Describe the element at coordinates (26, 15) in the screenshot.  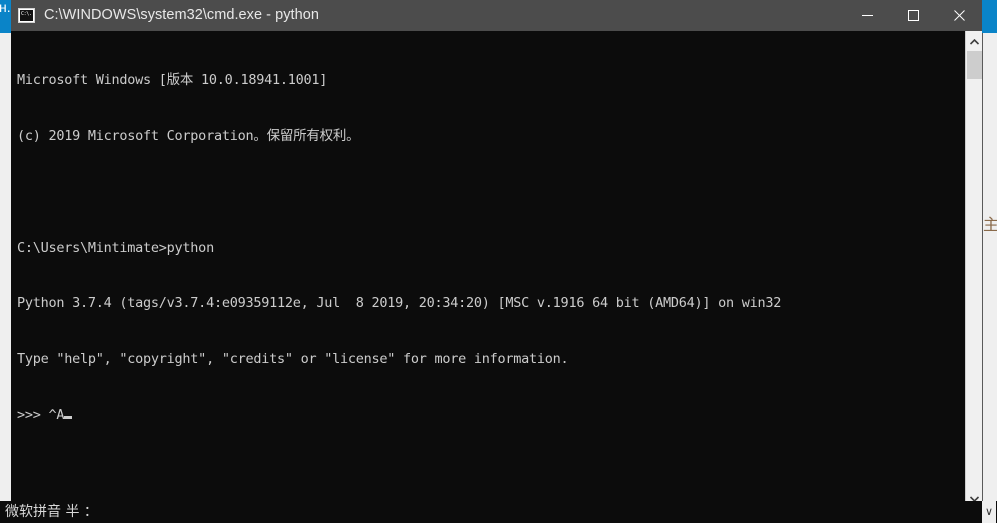
I see `cmd-console-icon` at that location.